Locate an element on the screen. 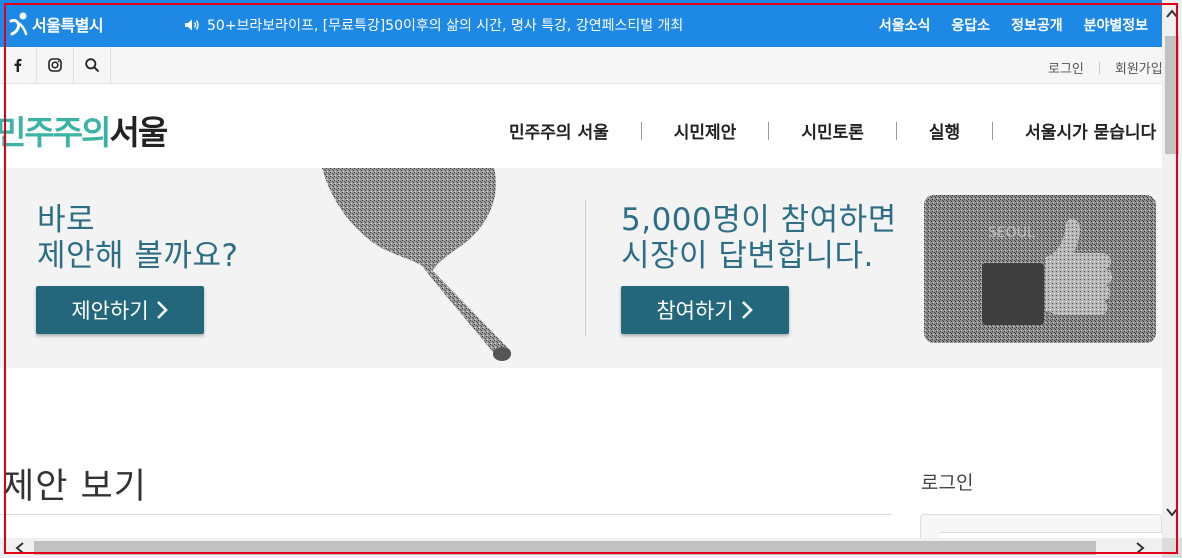 Image resolution: width=1182 pixels, height=558 pixels. brand-logo: 민주주의서울 is located at coordinates (84, 130).